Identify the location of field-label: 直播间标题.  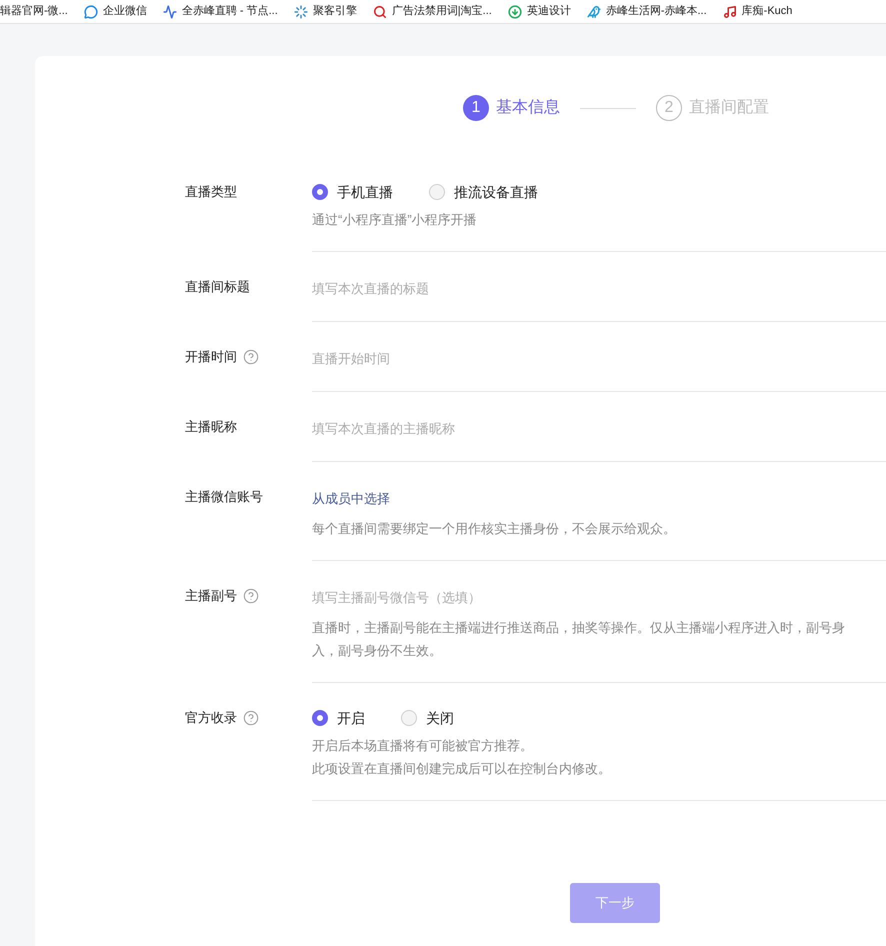
(217, 287).